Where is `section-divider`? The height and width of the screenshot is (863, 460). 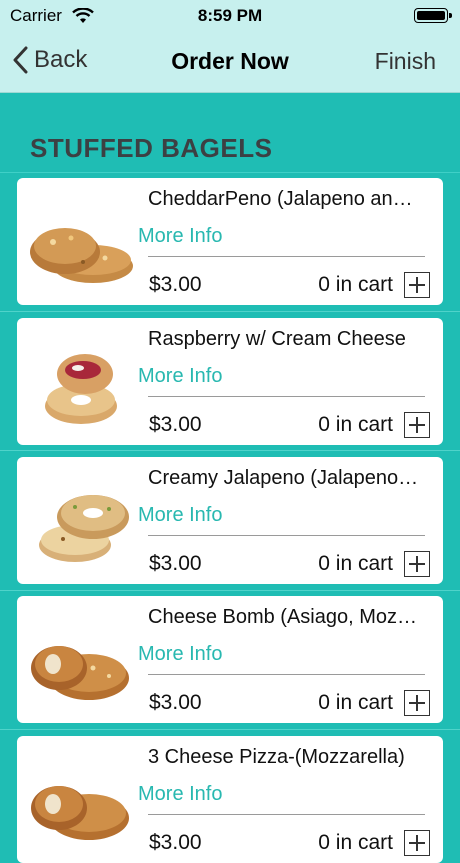 section-divider is located at coordinates (230, 172).